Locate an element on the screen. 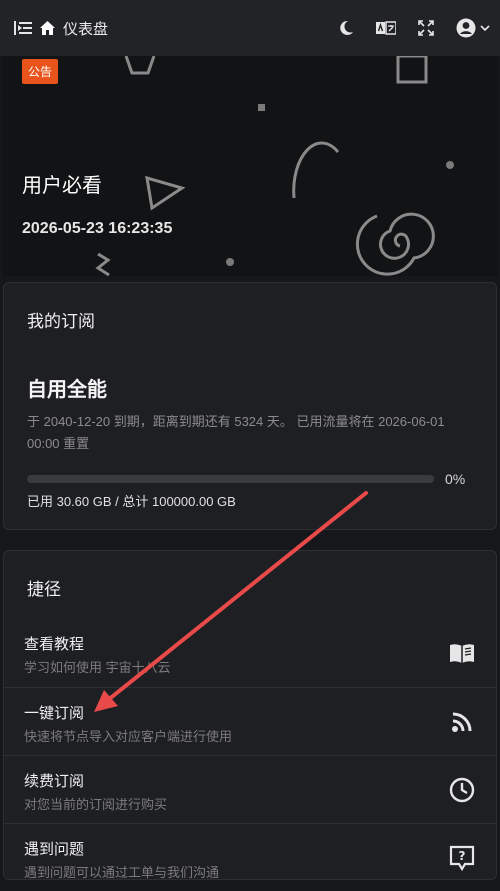 The width and height of the screenshot is (500, 891). menu-fold-icon is located at coordinates (23, 28).